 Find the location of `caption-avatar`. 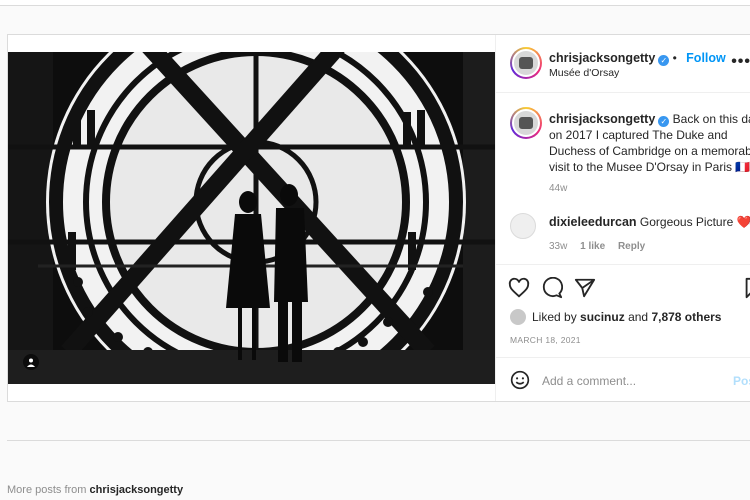

caption-avatar is located at coordinates (526, 123).